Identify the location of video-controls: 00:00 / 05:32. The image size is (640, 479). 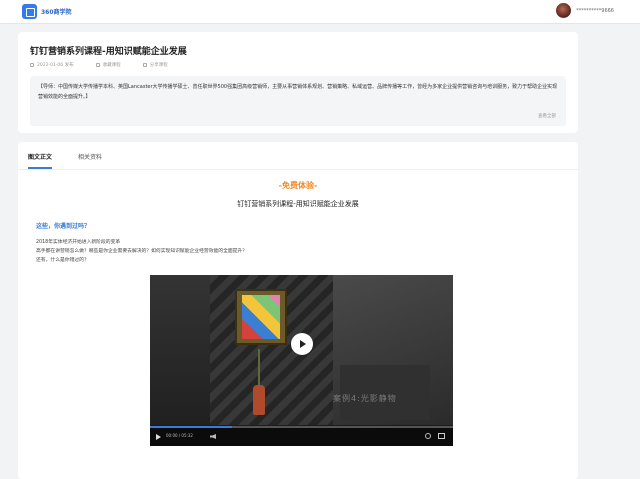
(301, 436).